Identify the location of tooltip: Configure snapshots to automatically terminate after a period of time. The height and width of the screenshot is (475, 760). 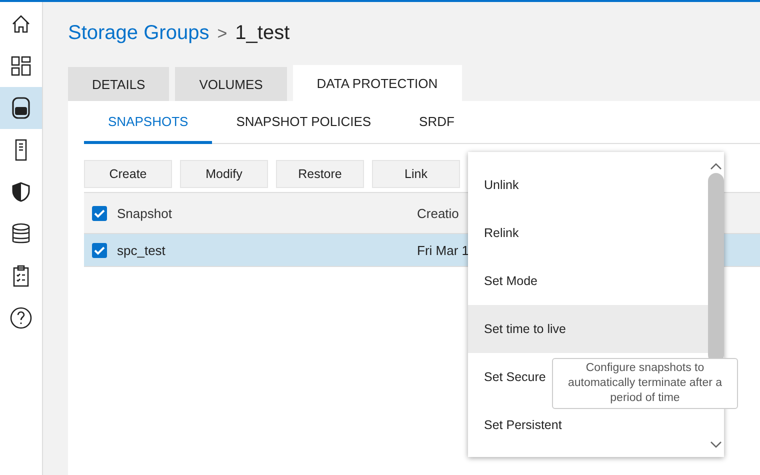
(645, 383).